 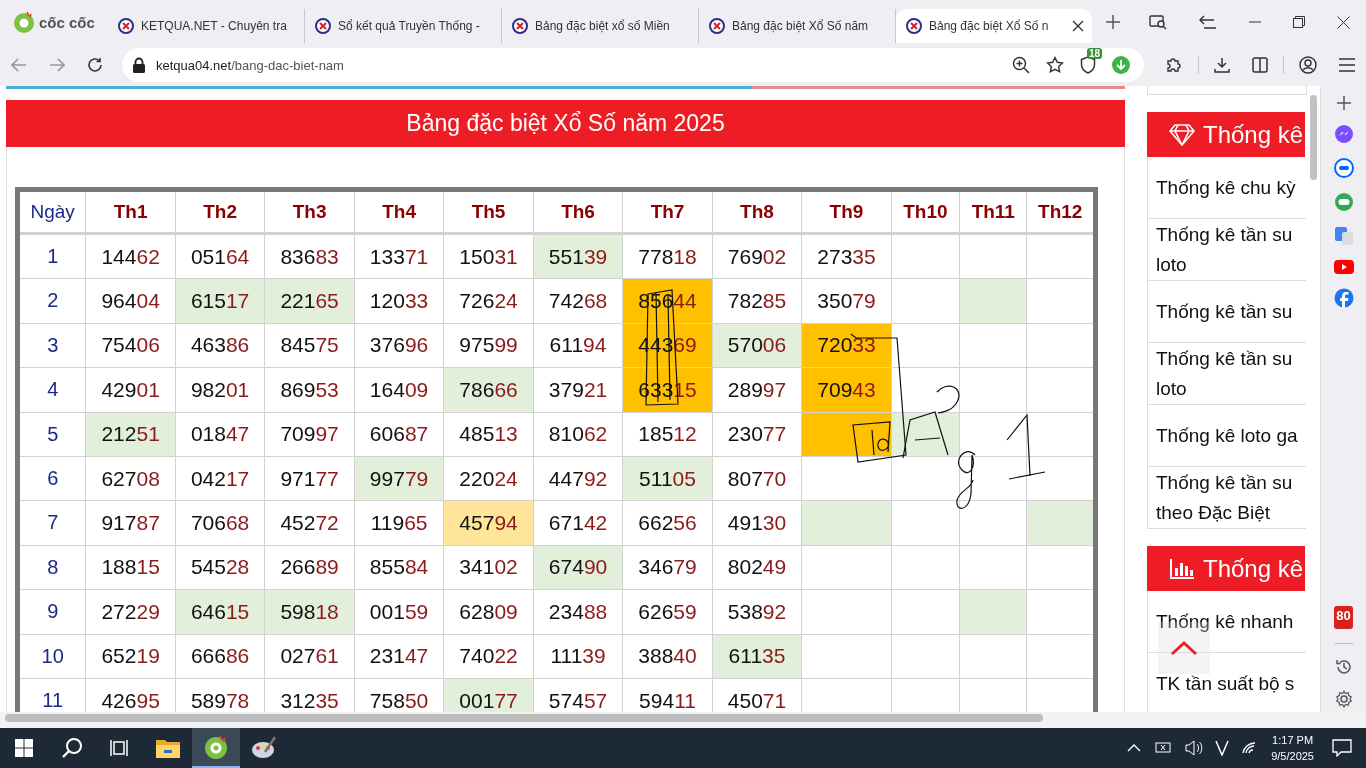 I want to click on number-cell: 61194, so click(x=578, y=345).